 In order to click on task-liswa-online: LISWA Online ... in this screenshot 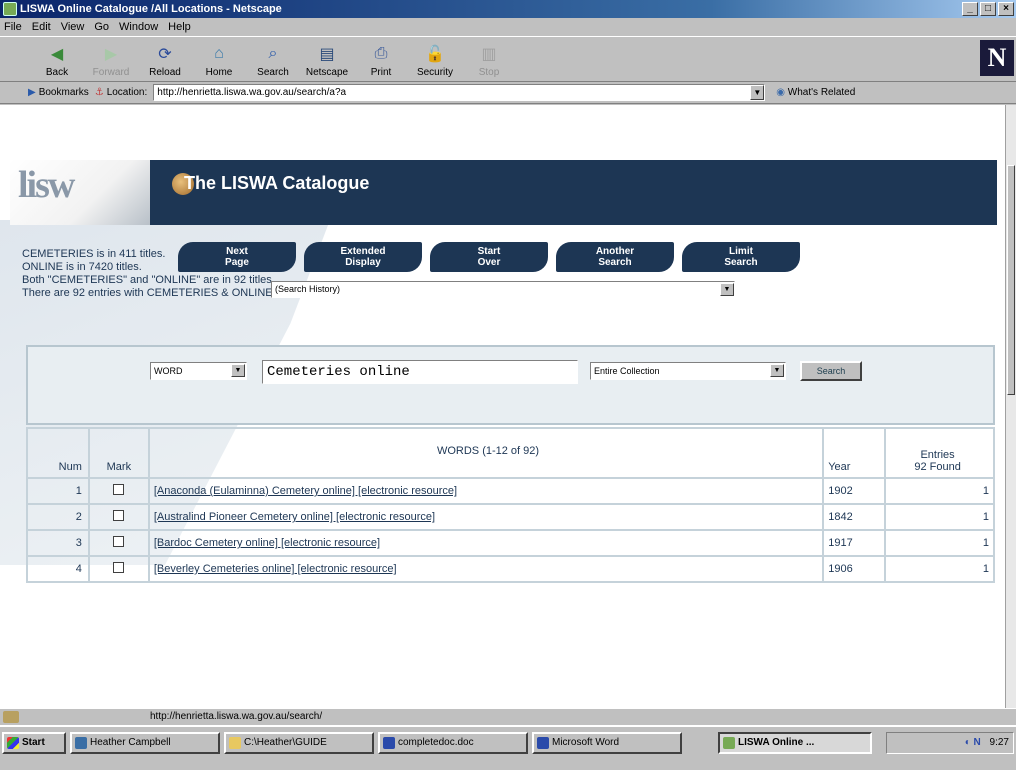, I will do `click(795, 743)`.